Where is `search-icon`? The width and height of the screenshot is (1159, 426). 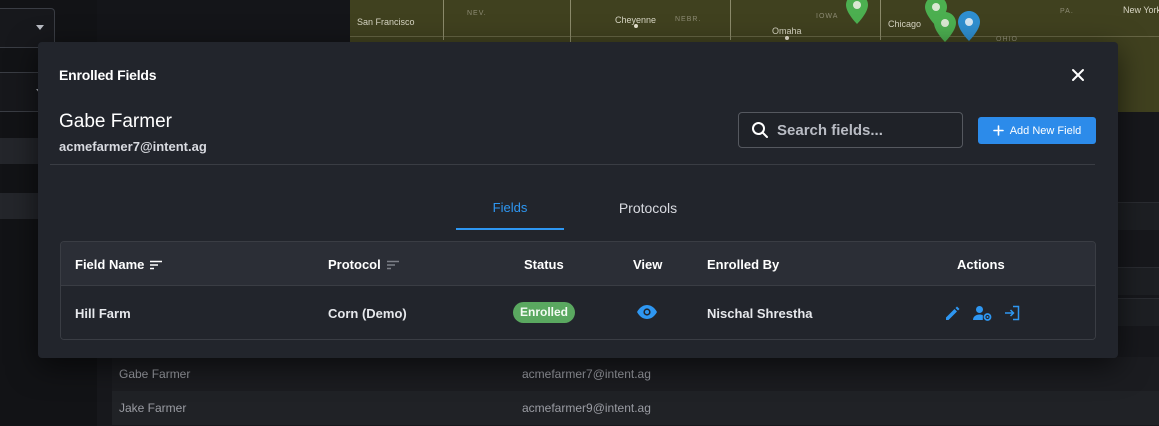
search-icon is located at coordinates (760, 130).